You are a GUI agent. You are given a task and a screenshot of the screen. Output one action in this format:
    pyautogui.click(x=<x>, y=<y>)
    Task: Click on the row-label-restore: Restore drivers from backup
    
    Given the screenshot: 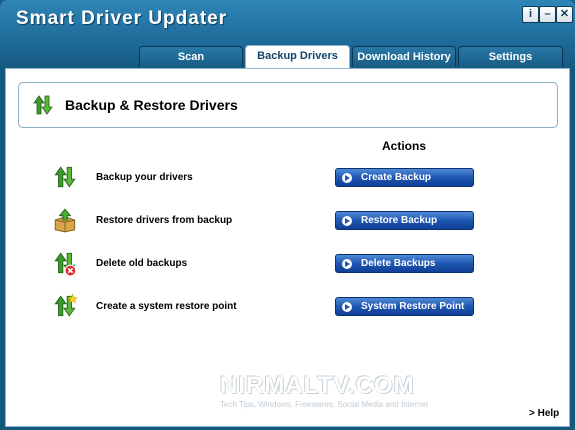 What is the action you would take?
    pyautogui.click(x=164, y=220)
    